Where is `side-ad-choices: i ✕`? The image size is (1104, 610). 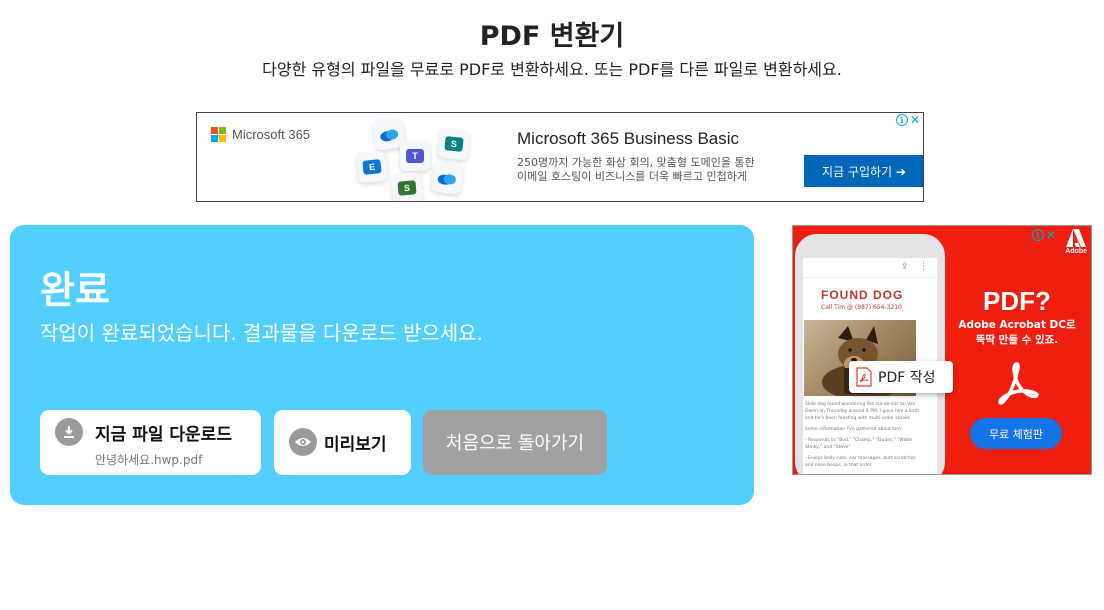 side-ad-choices: i ✕ is located at coordinates (1044, 235).